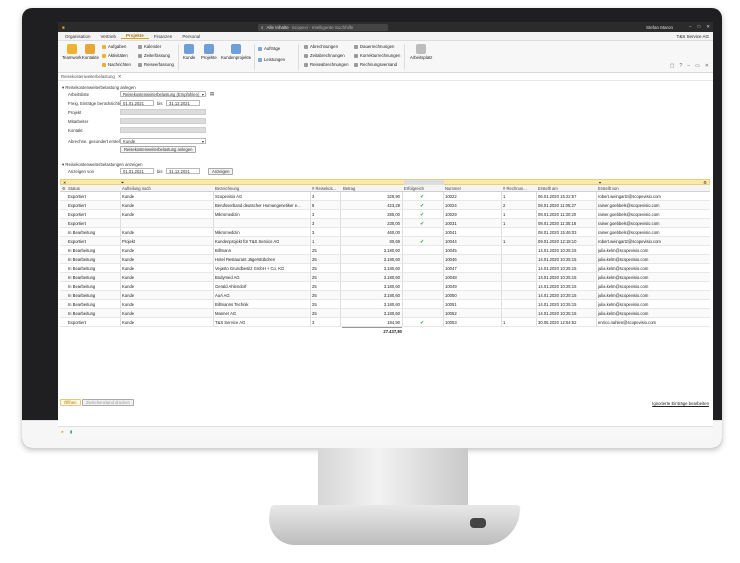 This screenshot has height=563, width=740. I want to click on kontakte-button: Kontakte, so click(90, 52).